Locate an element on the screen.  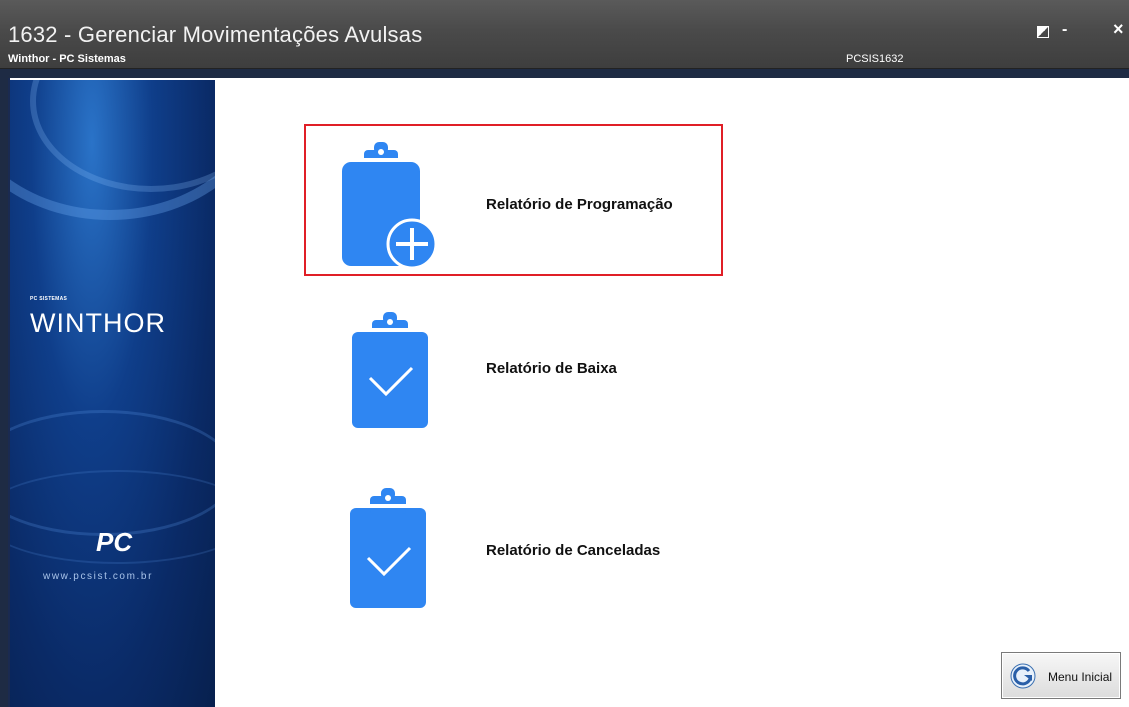
winthor-logo: WINTHOR is located at coordinates (98, 323).